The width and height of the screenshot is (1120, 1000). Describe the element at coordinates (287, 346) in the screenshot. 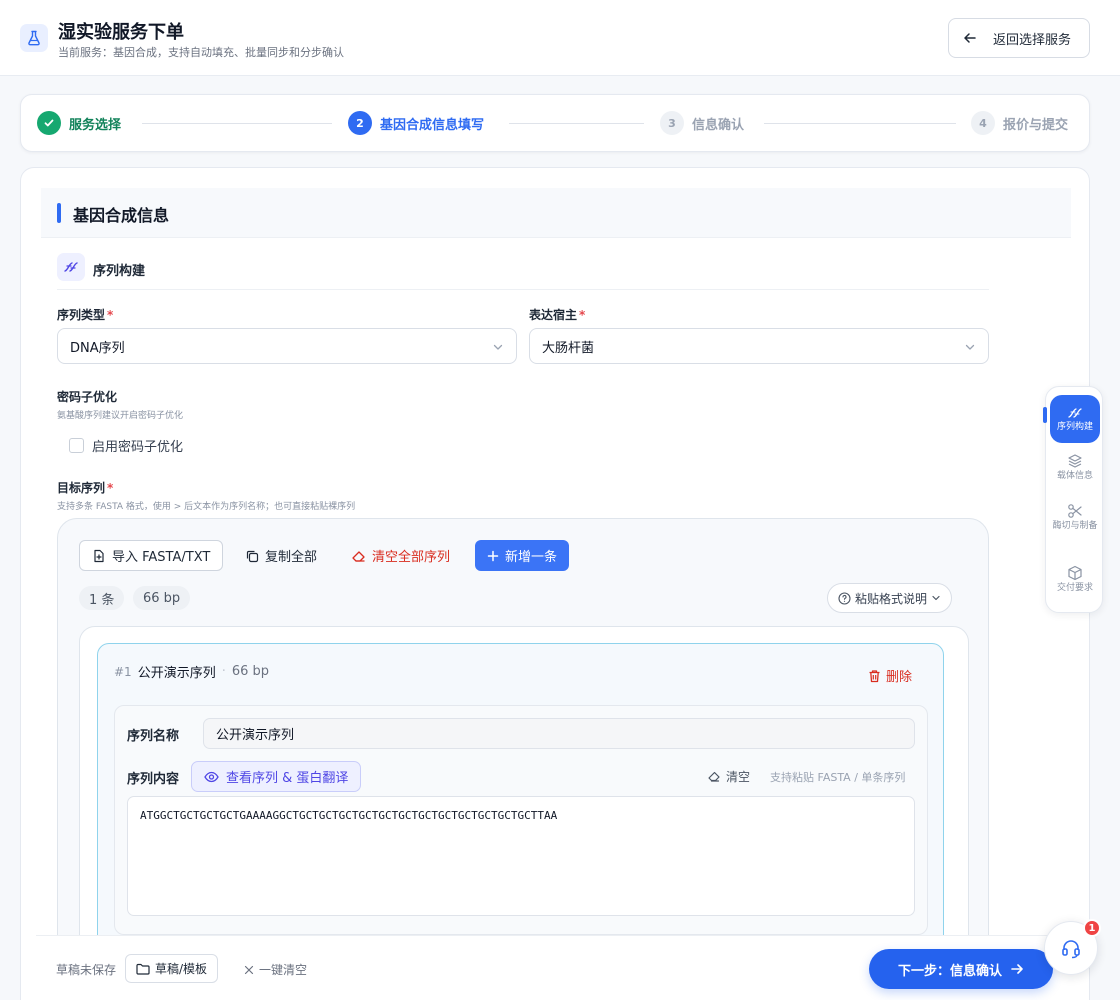

I see `seq-type-select: DNA序列` at that location.